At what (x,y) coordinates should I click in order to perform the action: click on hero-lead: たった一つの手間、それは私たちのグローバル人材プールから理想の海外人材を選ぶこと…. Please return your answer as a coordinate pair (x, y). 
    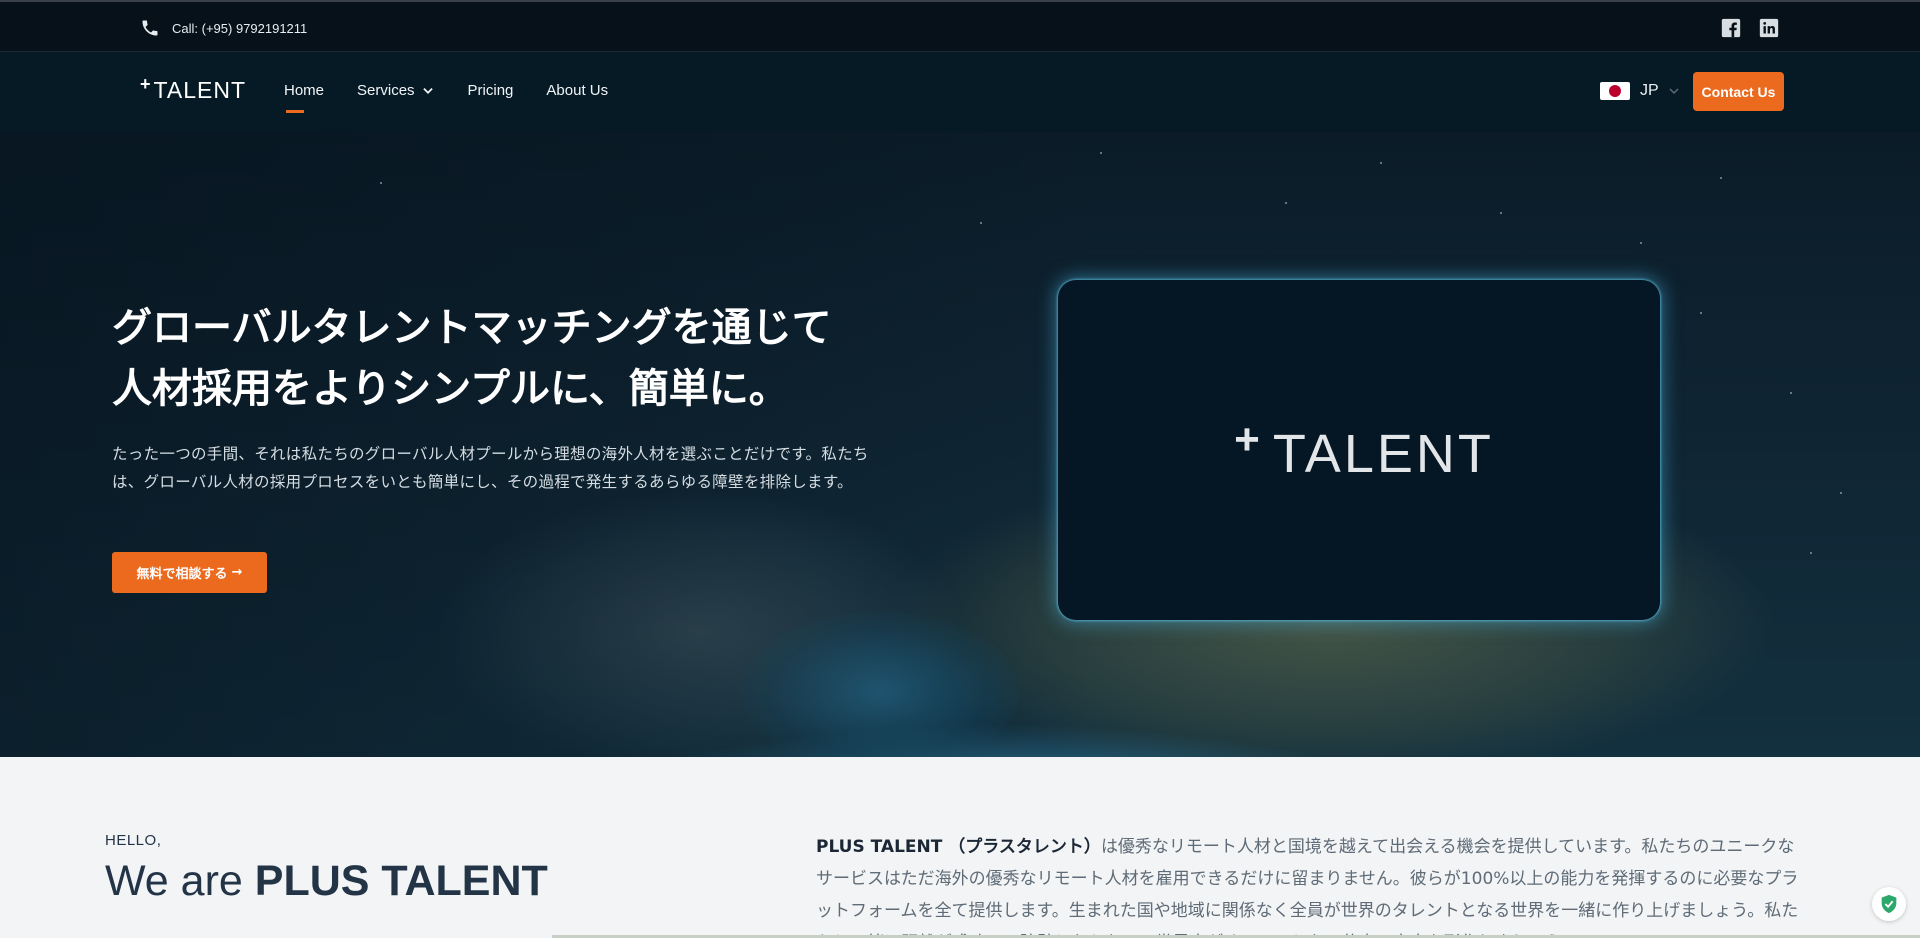
    Looking at the image, I should click on (490, 468).